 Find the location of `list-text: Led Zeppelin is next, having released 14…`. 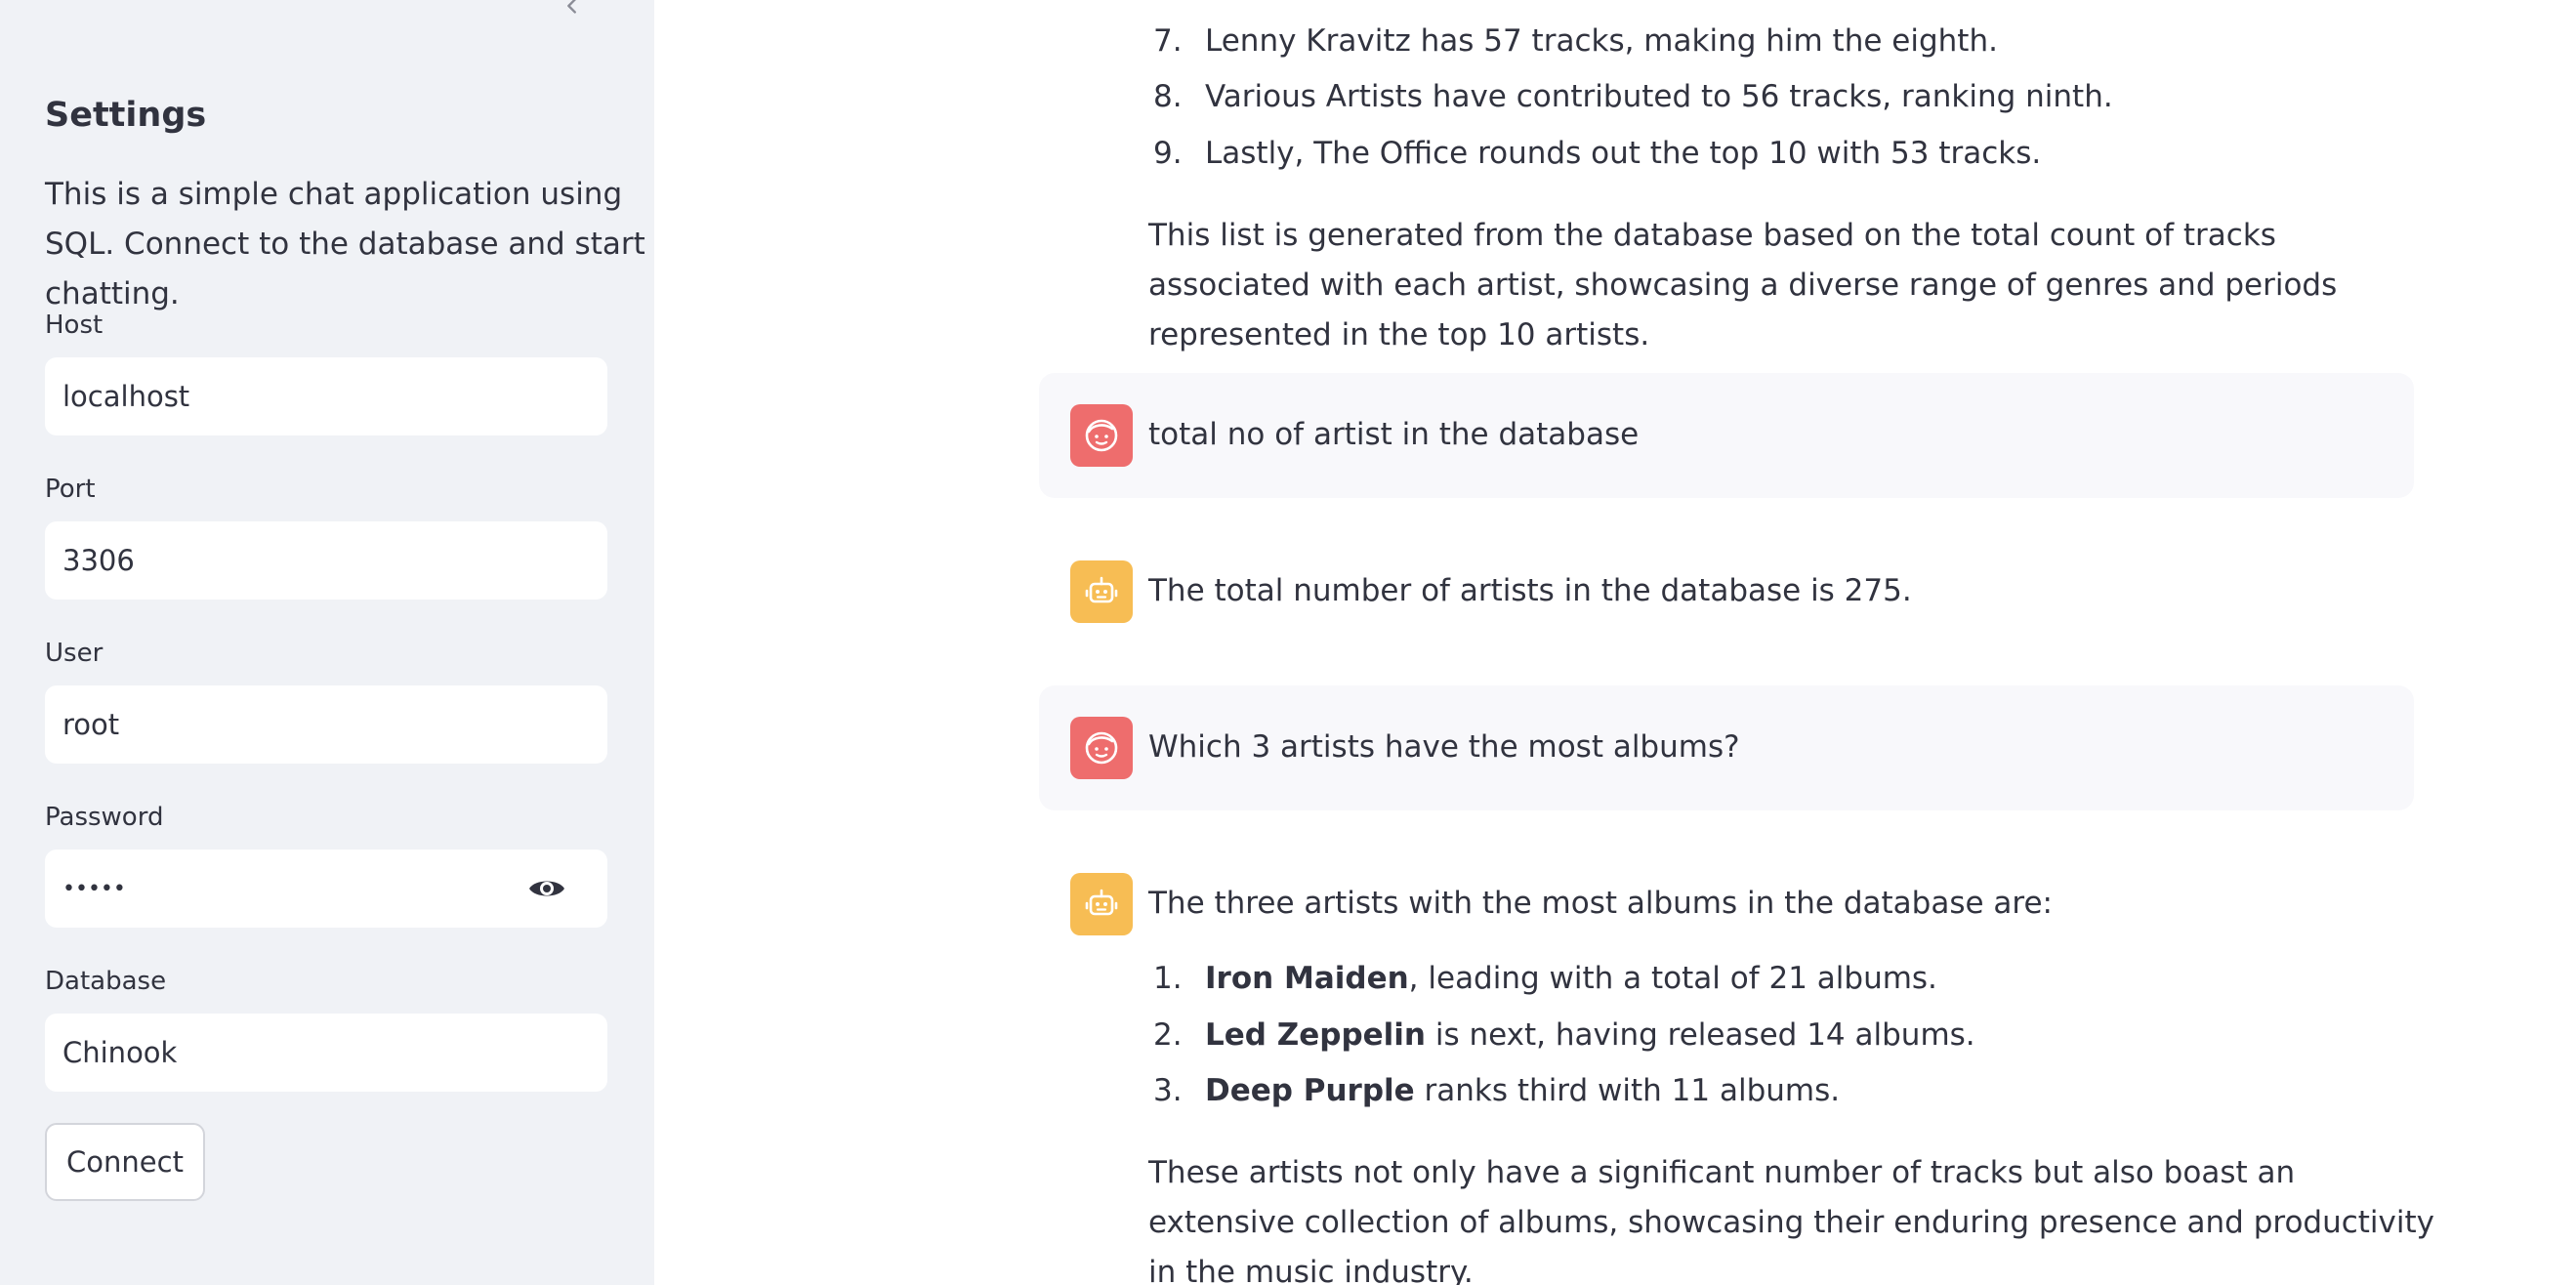

list-text: Led Zeppelin is next, having released 14… is located at coordinates (1590, 1035).